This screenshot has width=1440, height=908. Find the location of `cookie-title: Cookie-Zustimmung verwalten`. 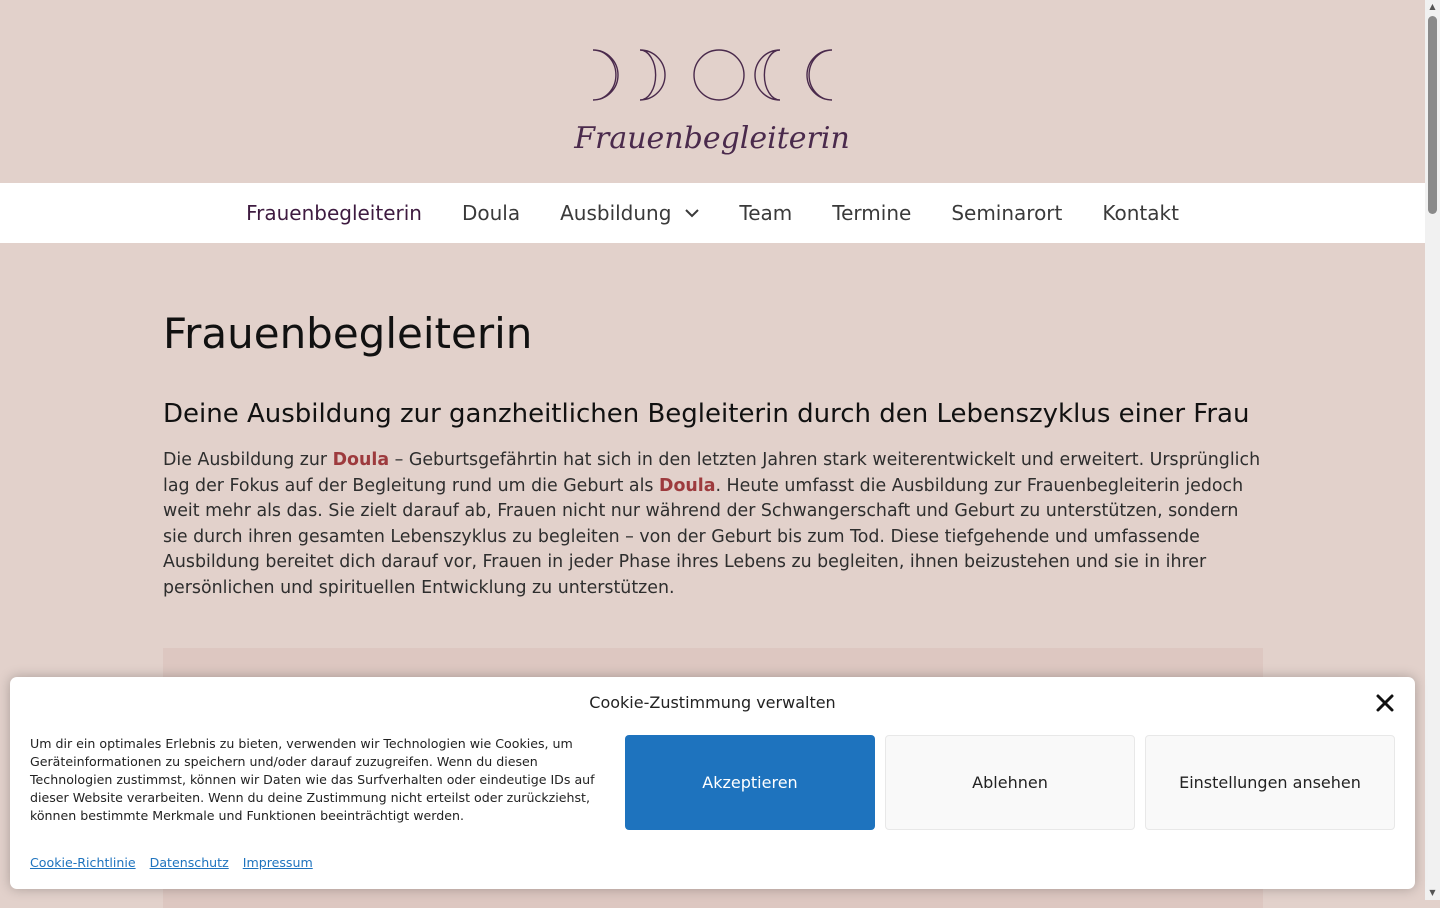

cookie-title: Cookie-Zustimmung verwalten is located at coordinates (712, 702).